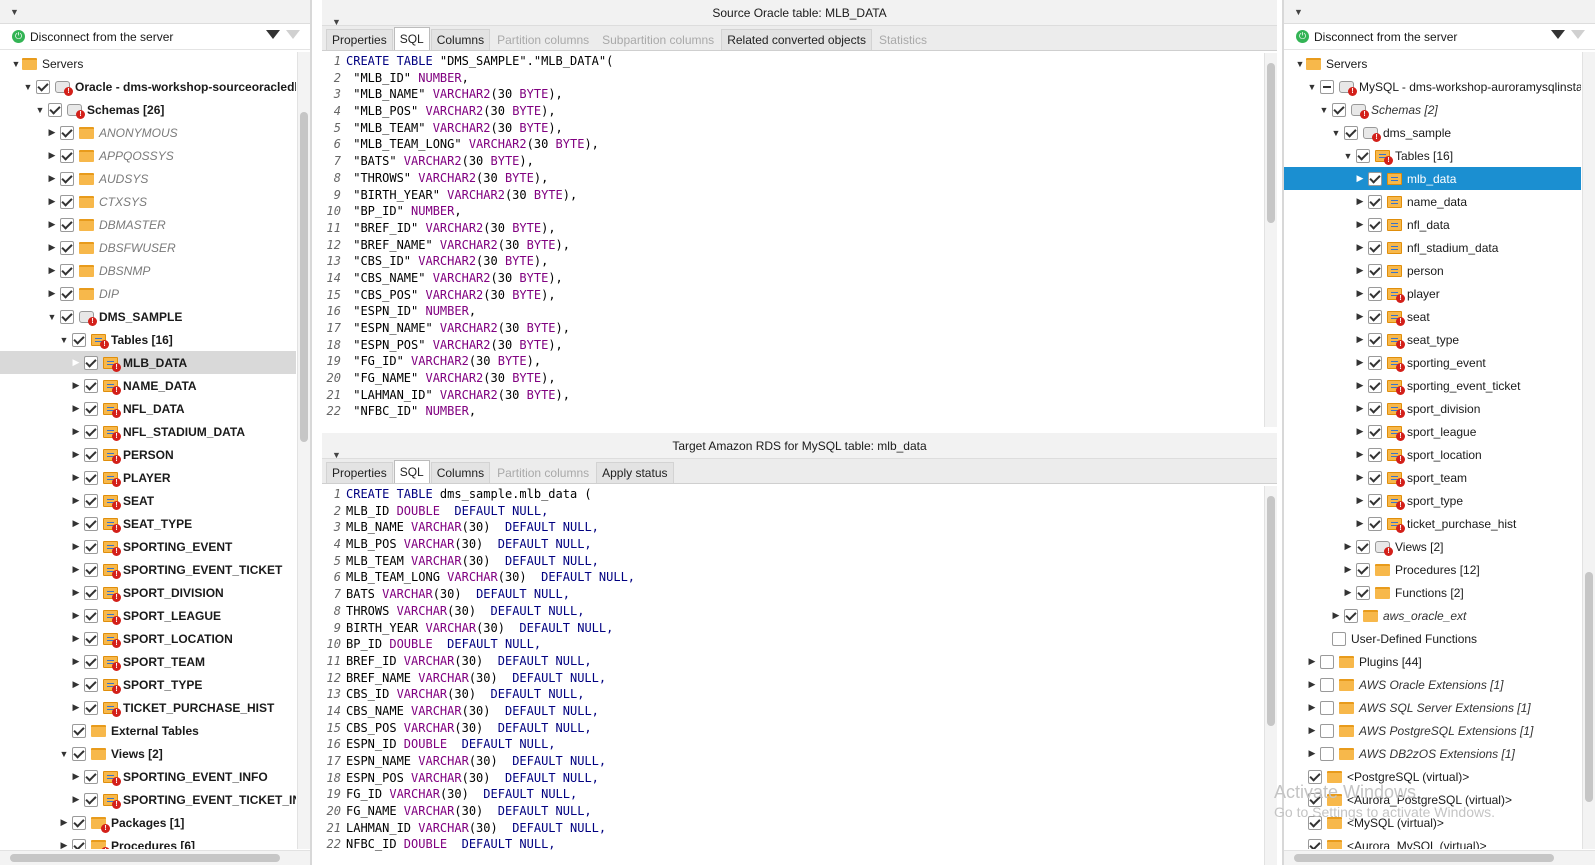  I want to click on tree-item: ▶ TICKET_PURCHASE_HIST, so click(148, 707).